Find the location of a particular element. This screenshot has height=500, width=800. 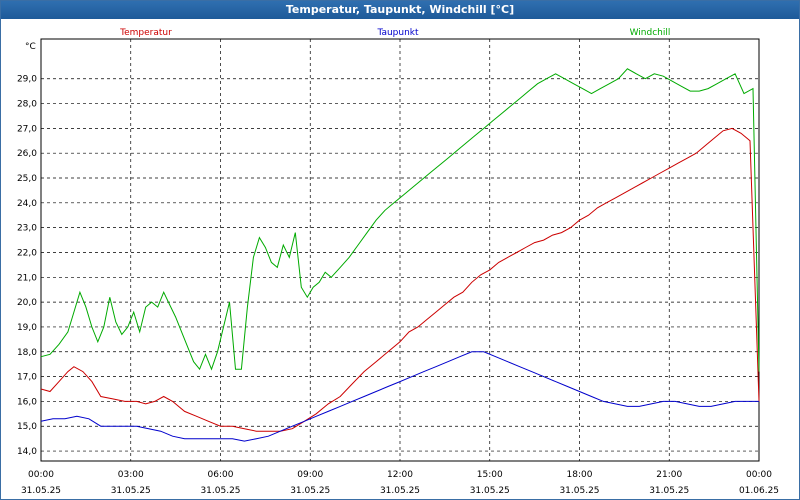

x-tick-time: 12:00 is located at coordinates (400, 475).